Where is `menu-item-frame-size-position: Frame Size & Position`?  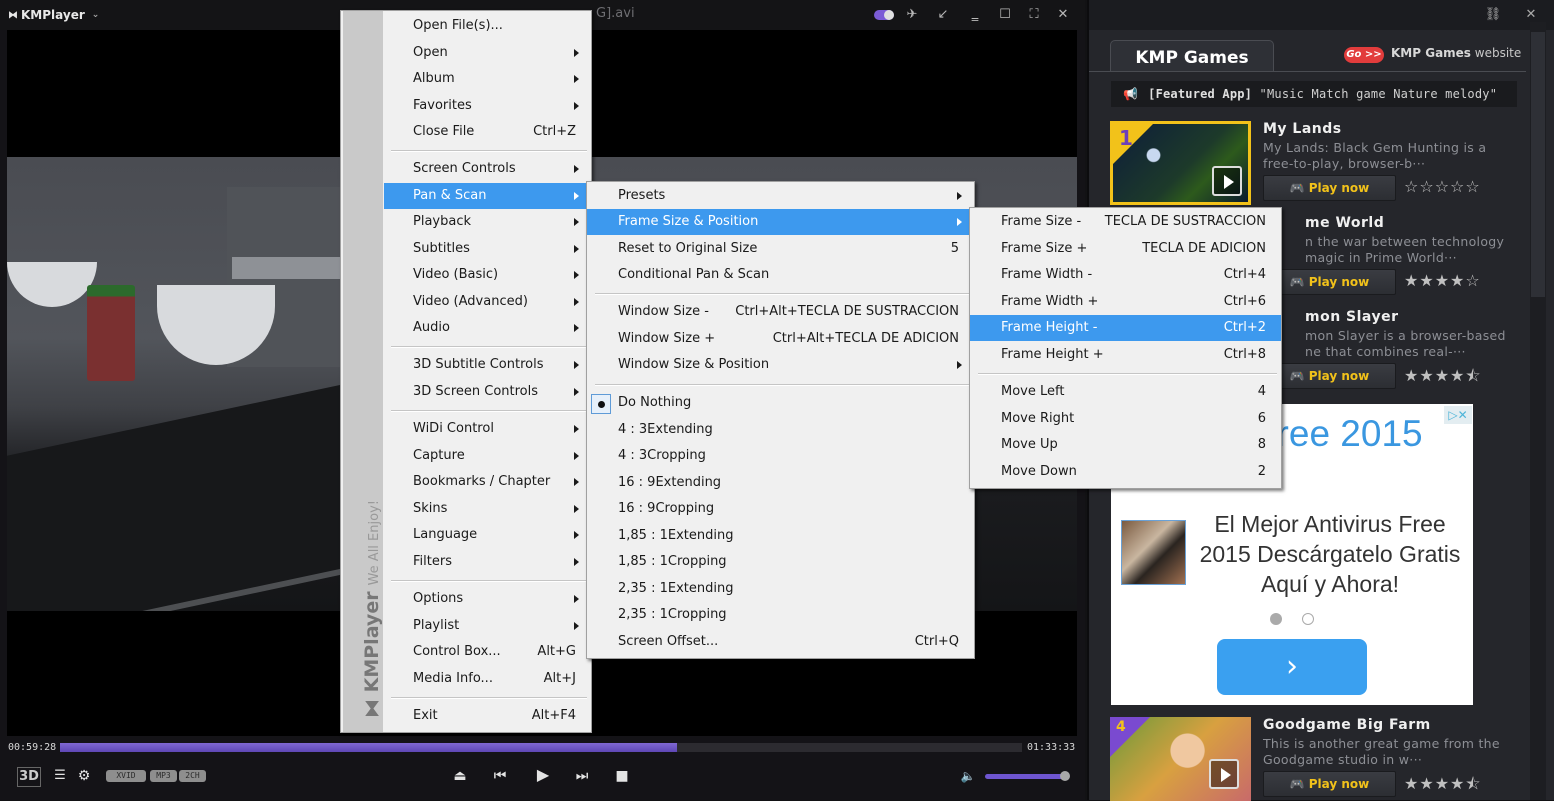 menu-item-frame-size-position: Frame Size & Position is located at coordinates (780, 222).